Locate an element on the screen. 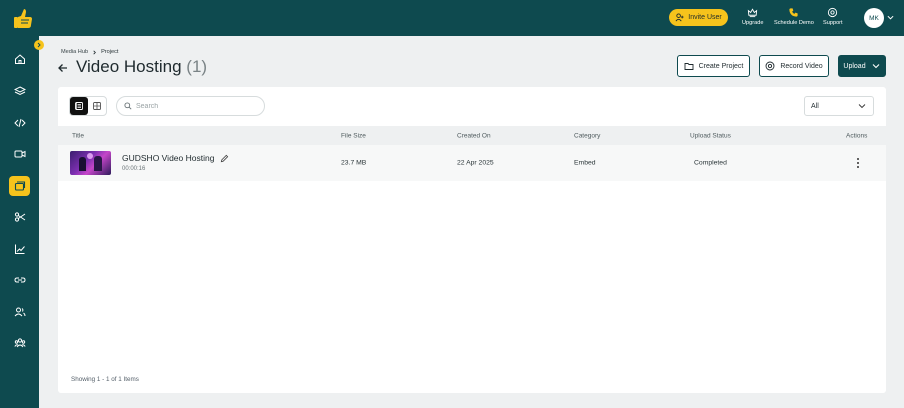 The height and width of the screenshot is (408, 904). list-view-button is located at coordinates (79, 106).